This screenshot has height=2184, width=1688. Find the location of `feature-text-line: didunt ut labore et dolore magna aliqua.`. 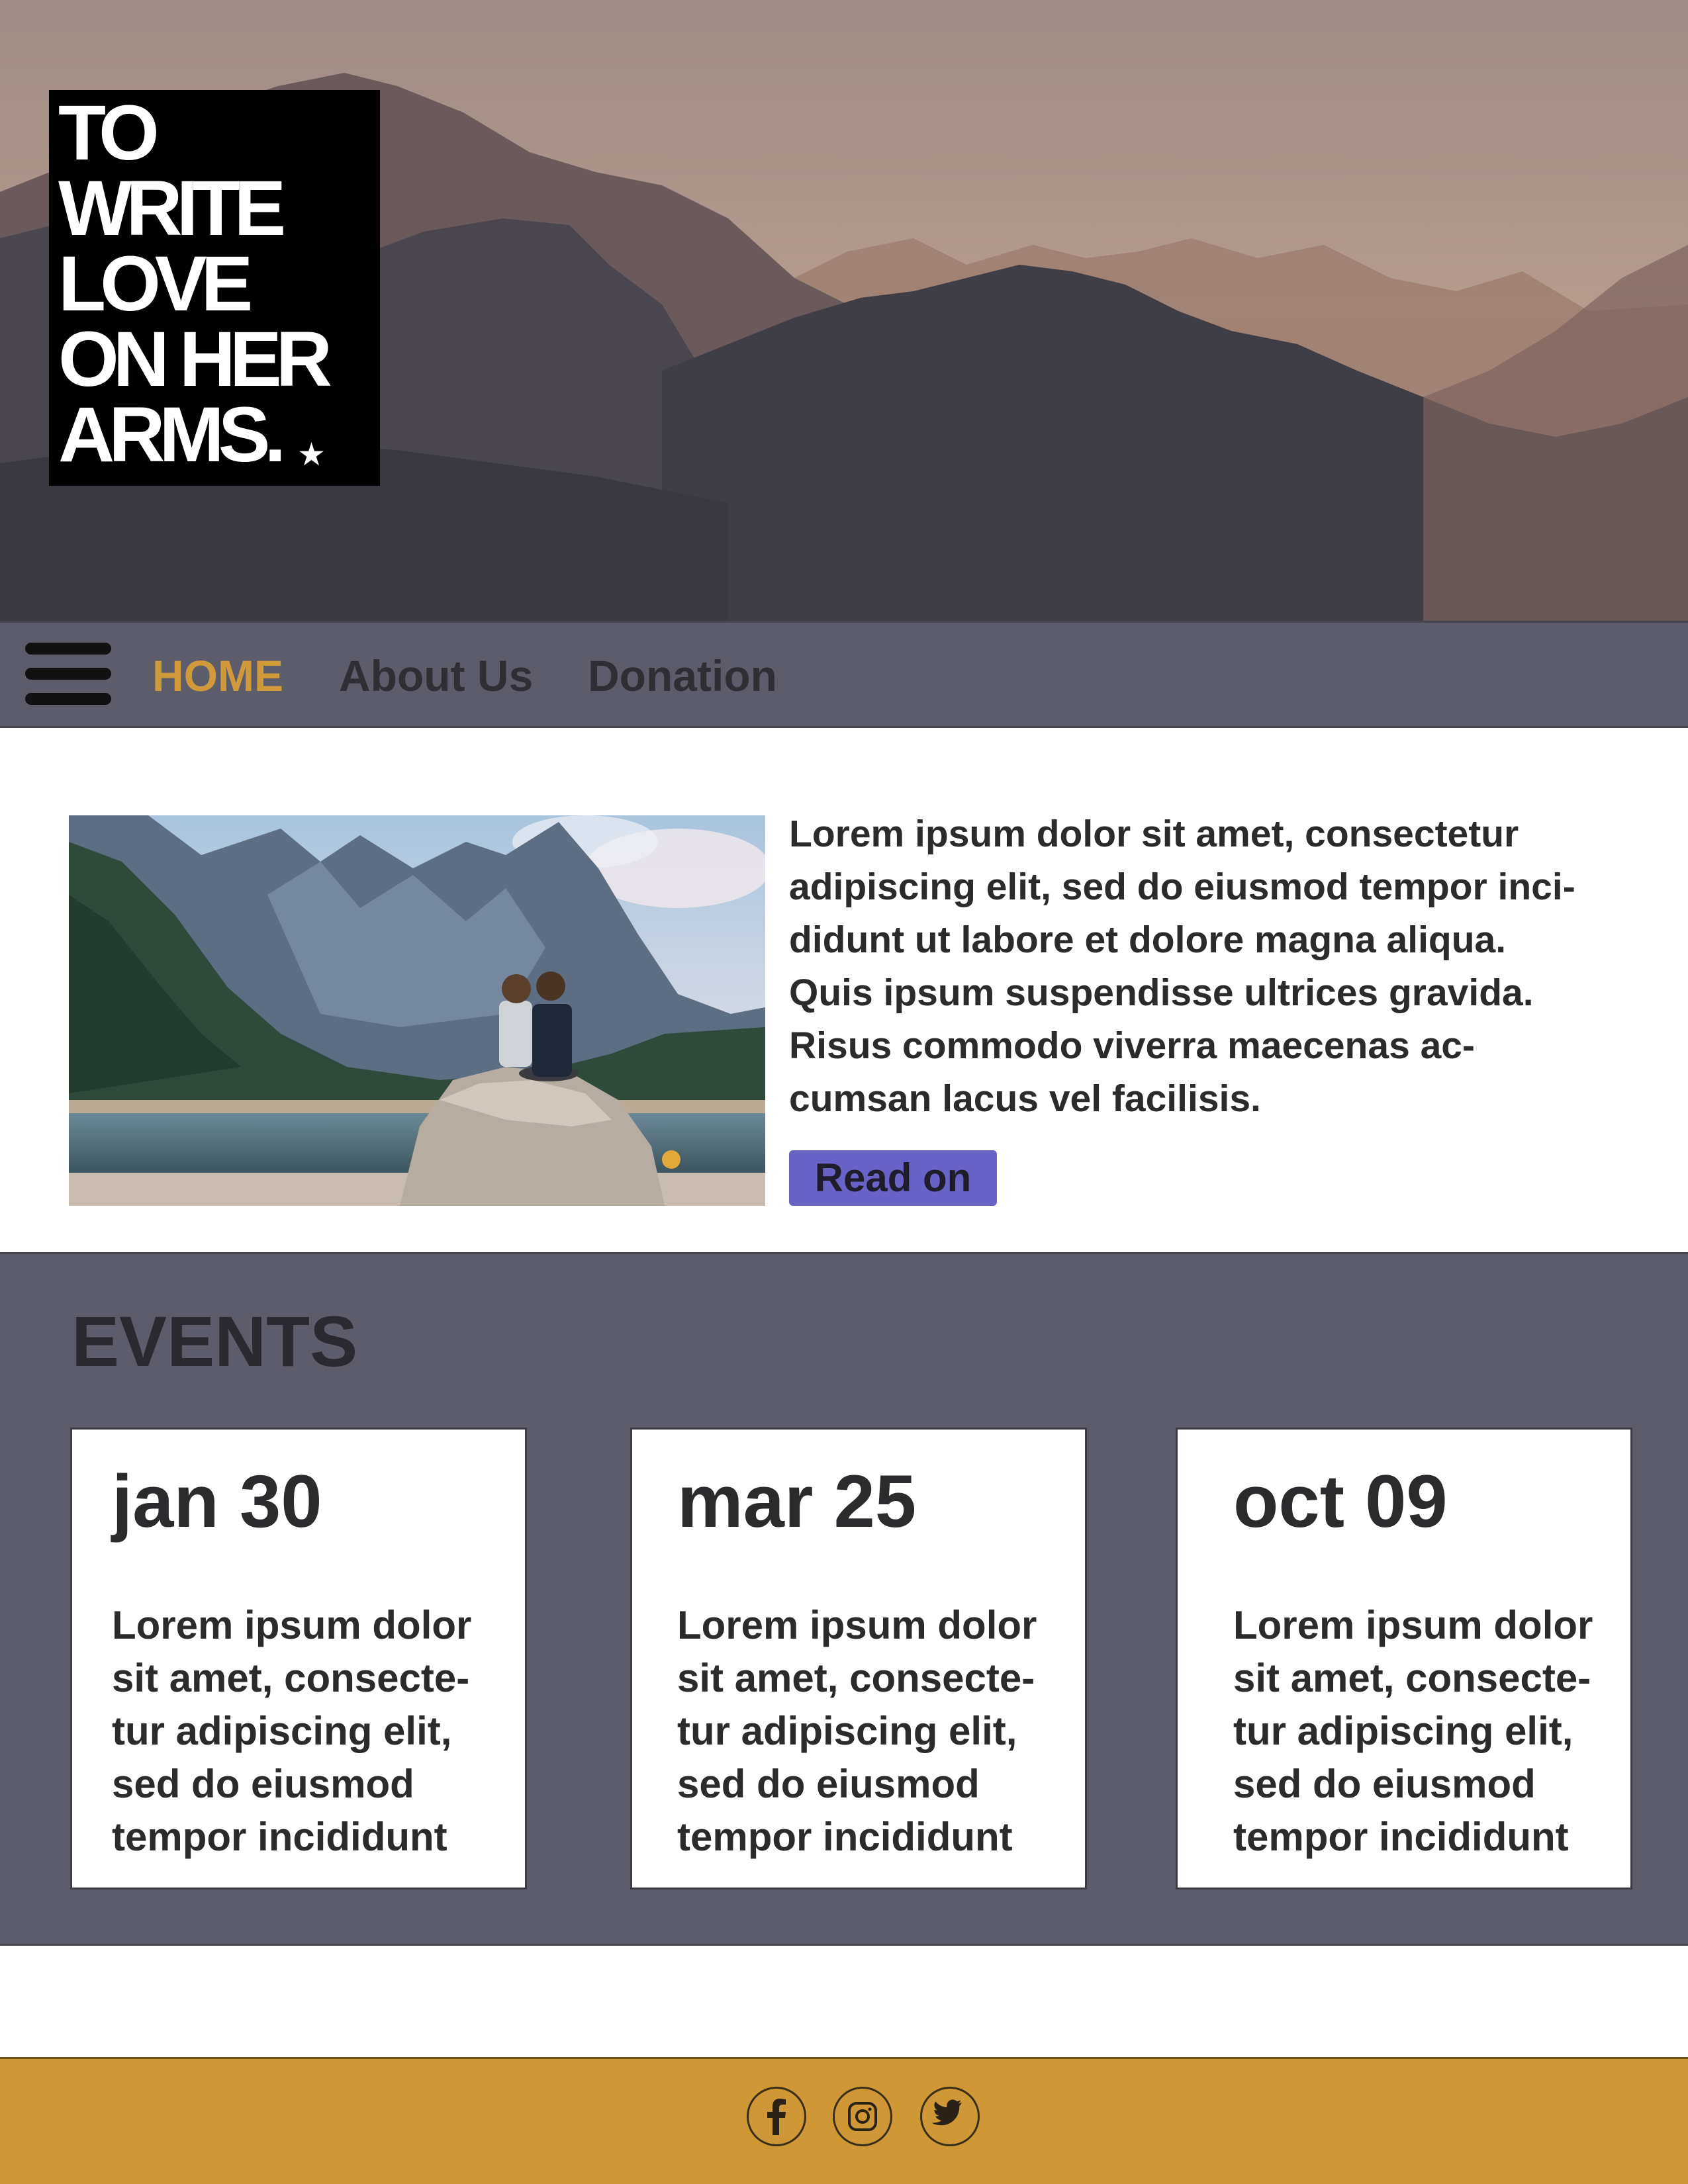

feature-text-line: didunt ut labore et dolore magna aliqua. is located at coordinates (1148, 940).